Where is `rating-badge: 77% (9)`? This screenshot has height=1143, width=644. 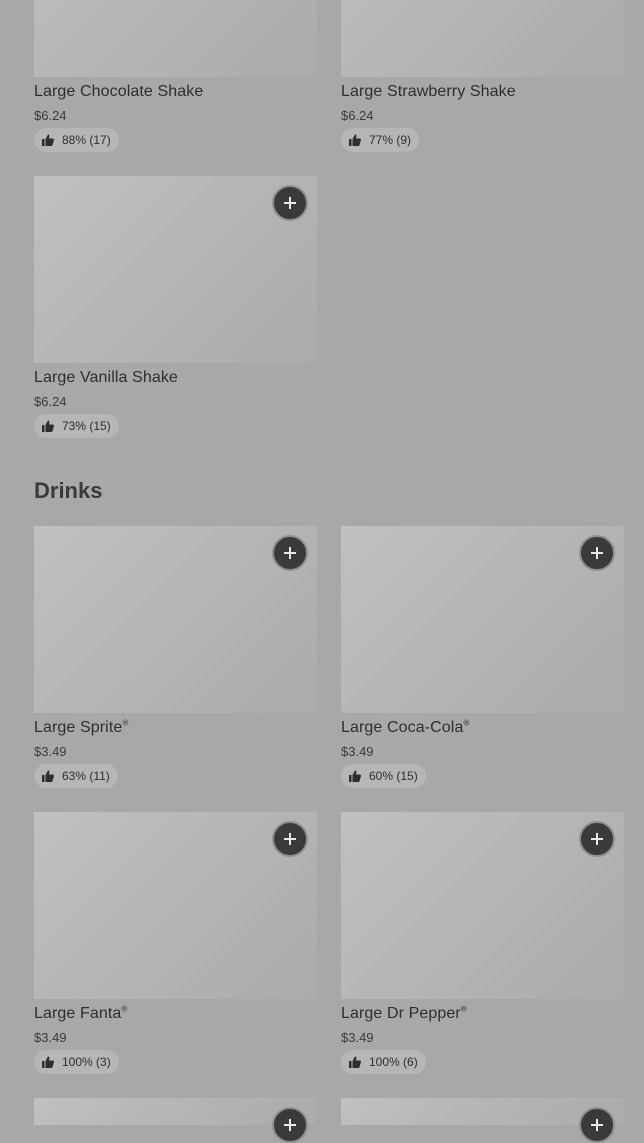 rating-badge: 77% (9) is located at coordinates (380, 140).